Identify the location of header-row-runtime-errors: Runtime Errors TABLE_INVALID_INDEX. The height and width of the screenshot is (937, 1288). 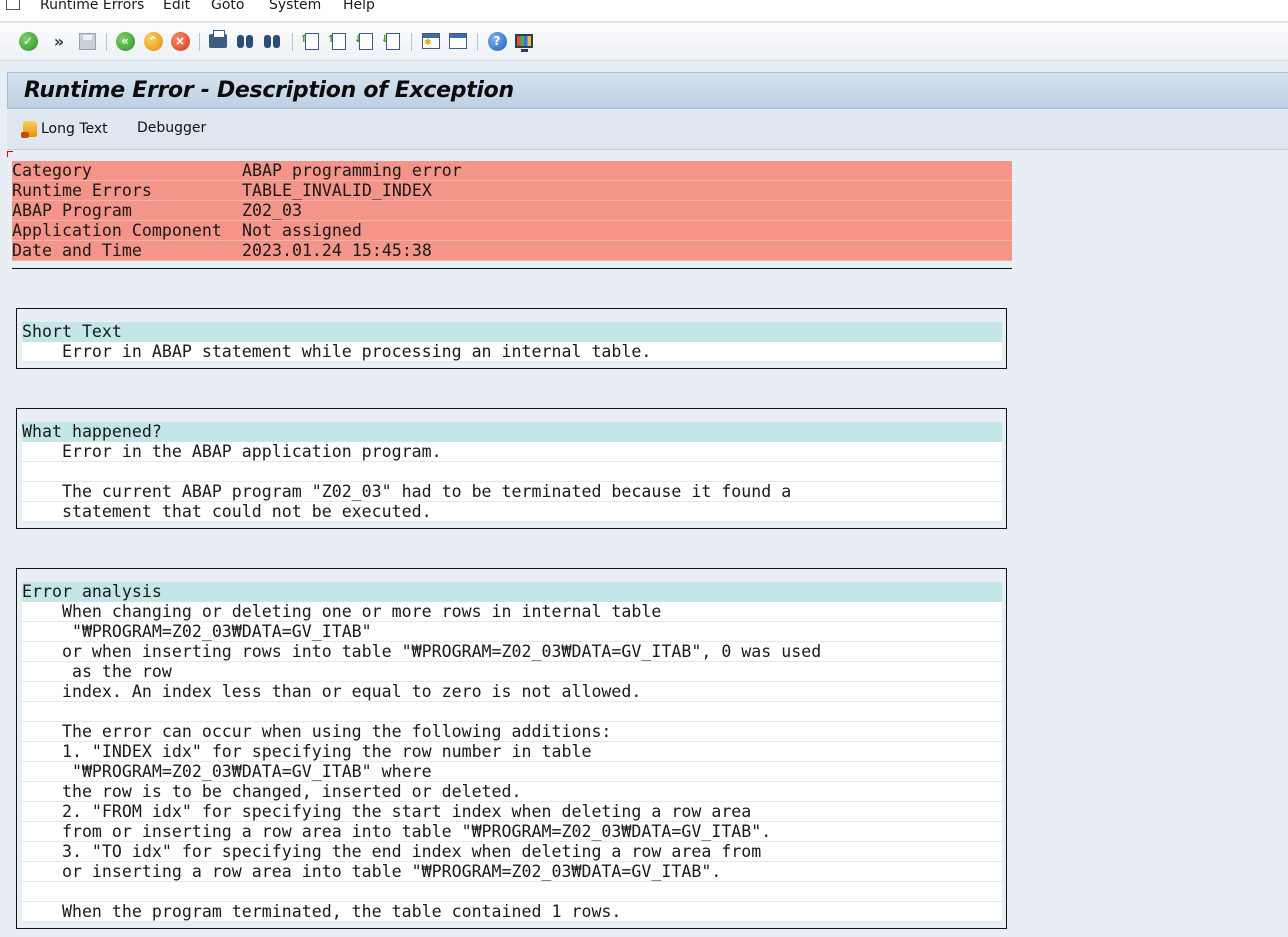
(512, 191).